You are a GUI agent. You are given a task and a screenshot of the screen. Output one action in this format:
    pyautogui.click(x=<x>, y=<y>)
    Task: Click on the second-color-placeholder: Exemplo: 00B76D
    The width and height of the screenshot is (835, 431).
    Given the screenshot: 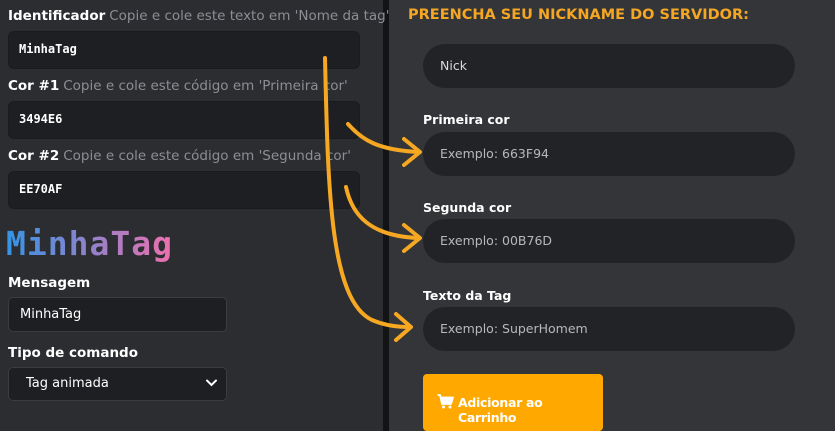 What is the action you would take?
    pyautogui.click(x=496, y=240)
    